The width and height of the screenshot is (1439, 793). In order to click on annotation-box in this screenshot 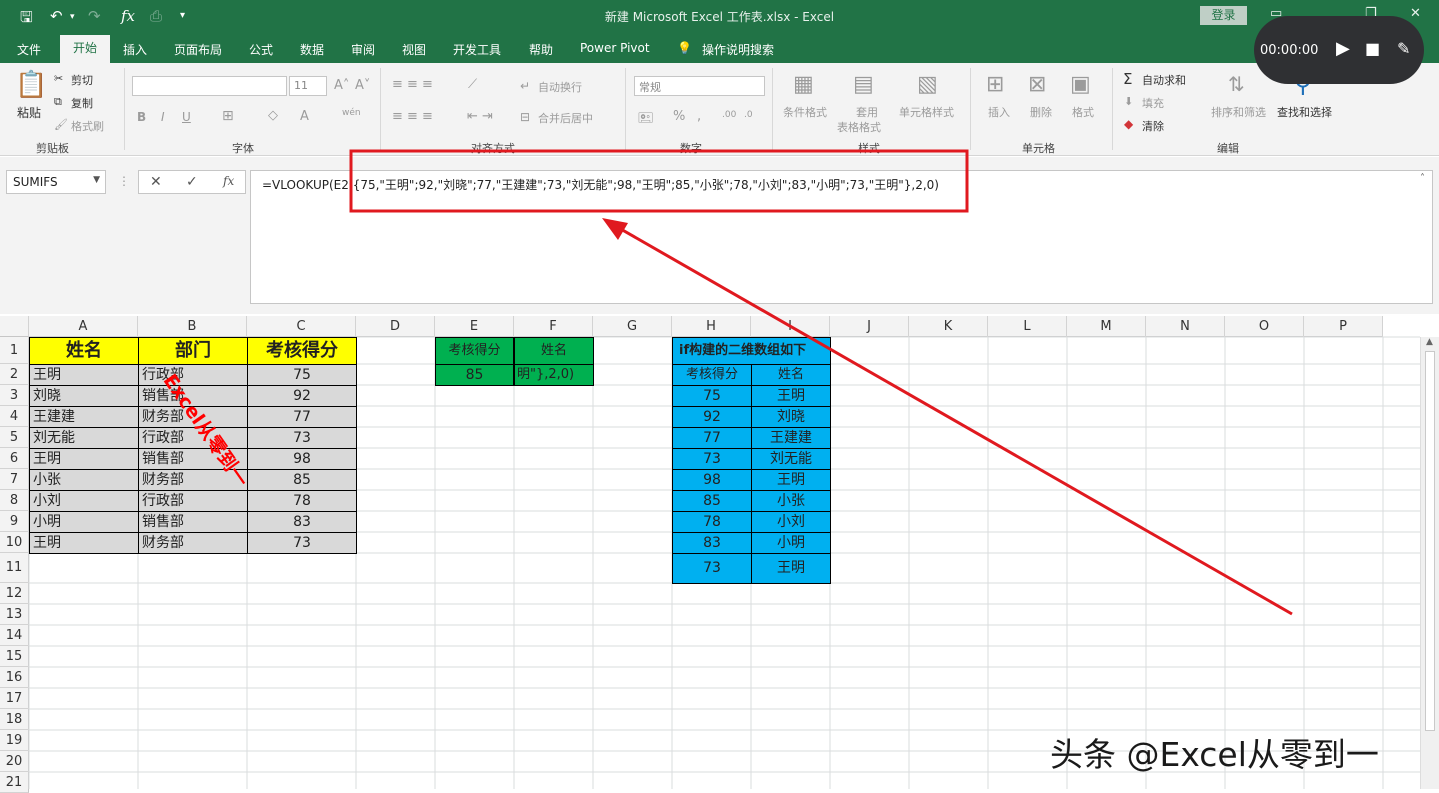, I will do `click(659, 181)`.